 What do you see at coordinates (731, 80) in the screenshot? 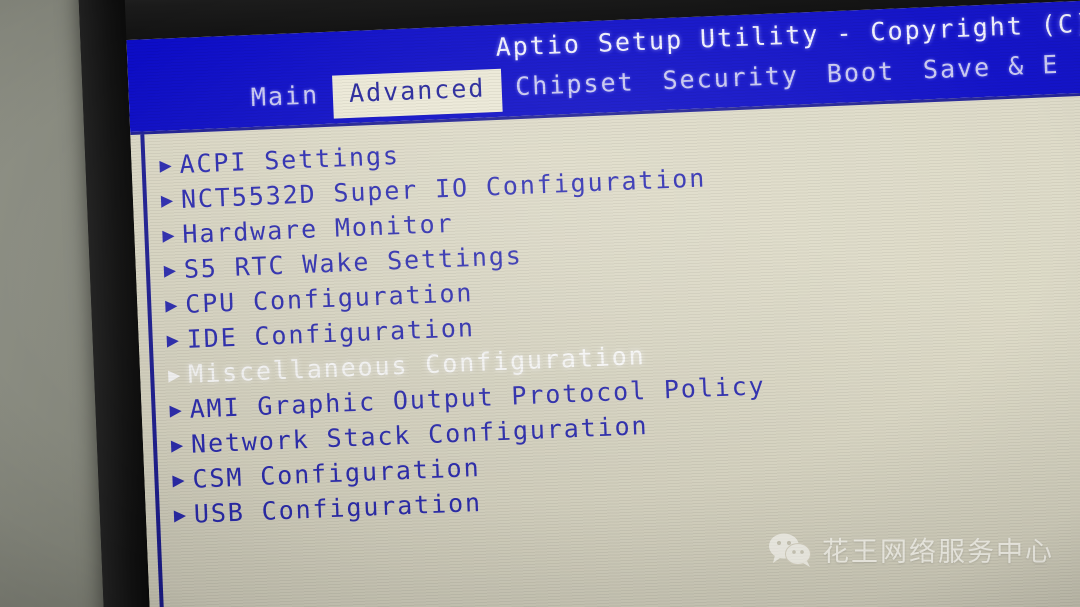
I see `tab-security: Security` at bounding box center [731, 80].